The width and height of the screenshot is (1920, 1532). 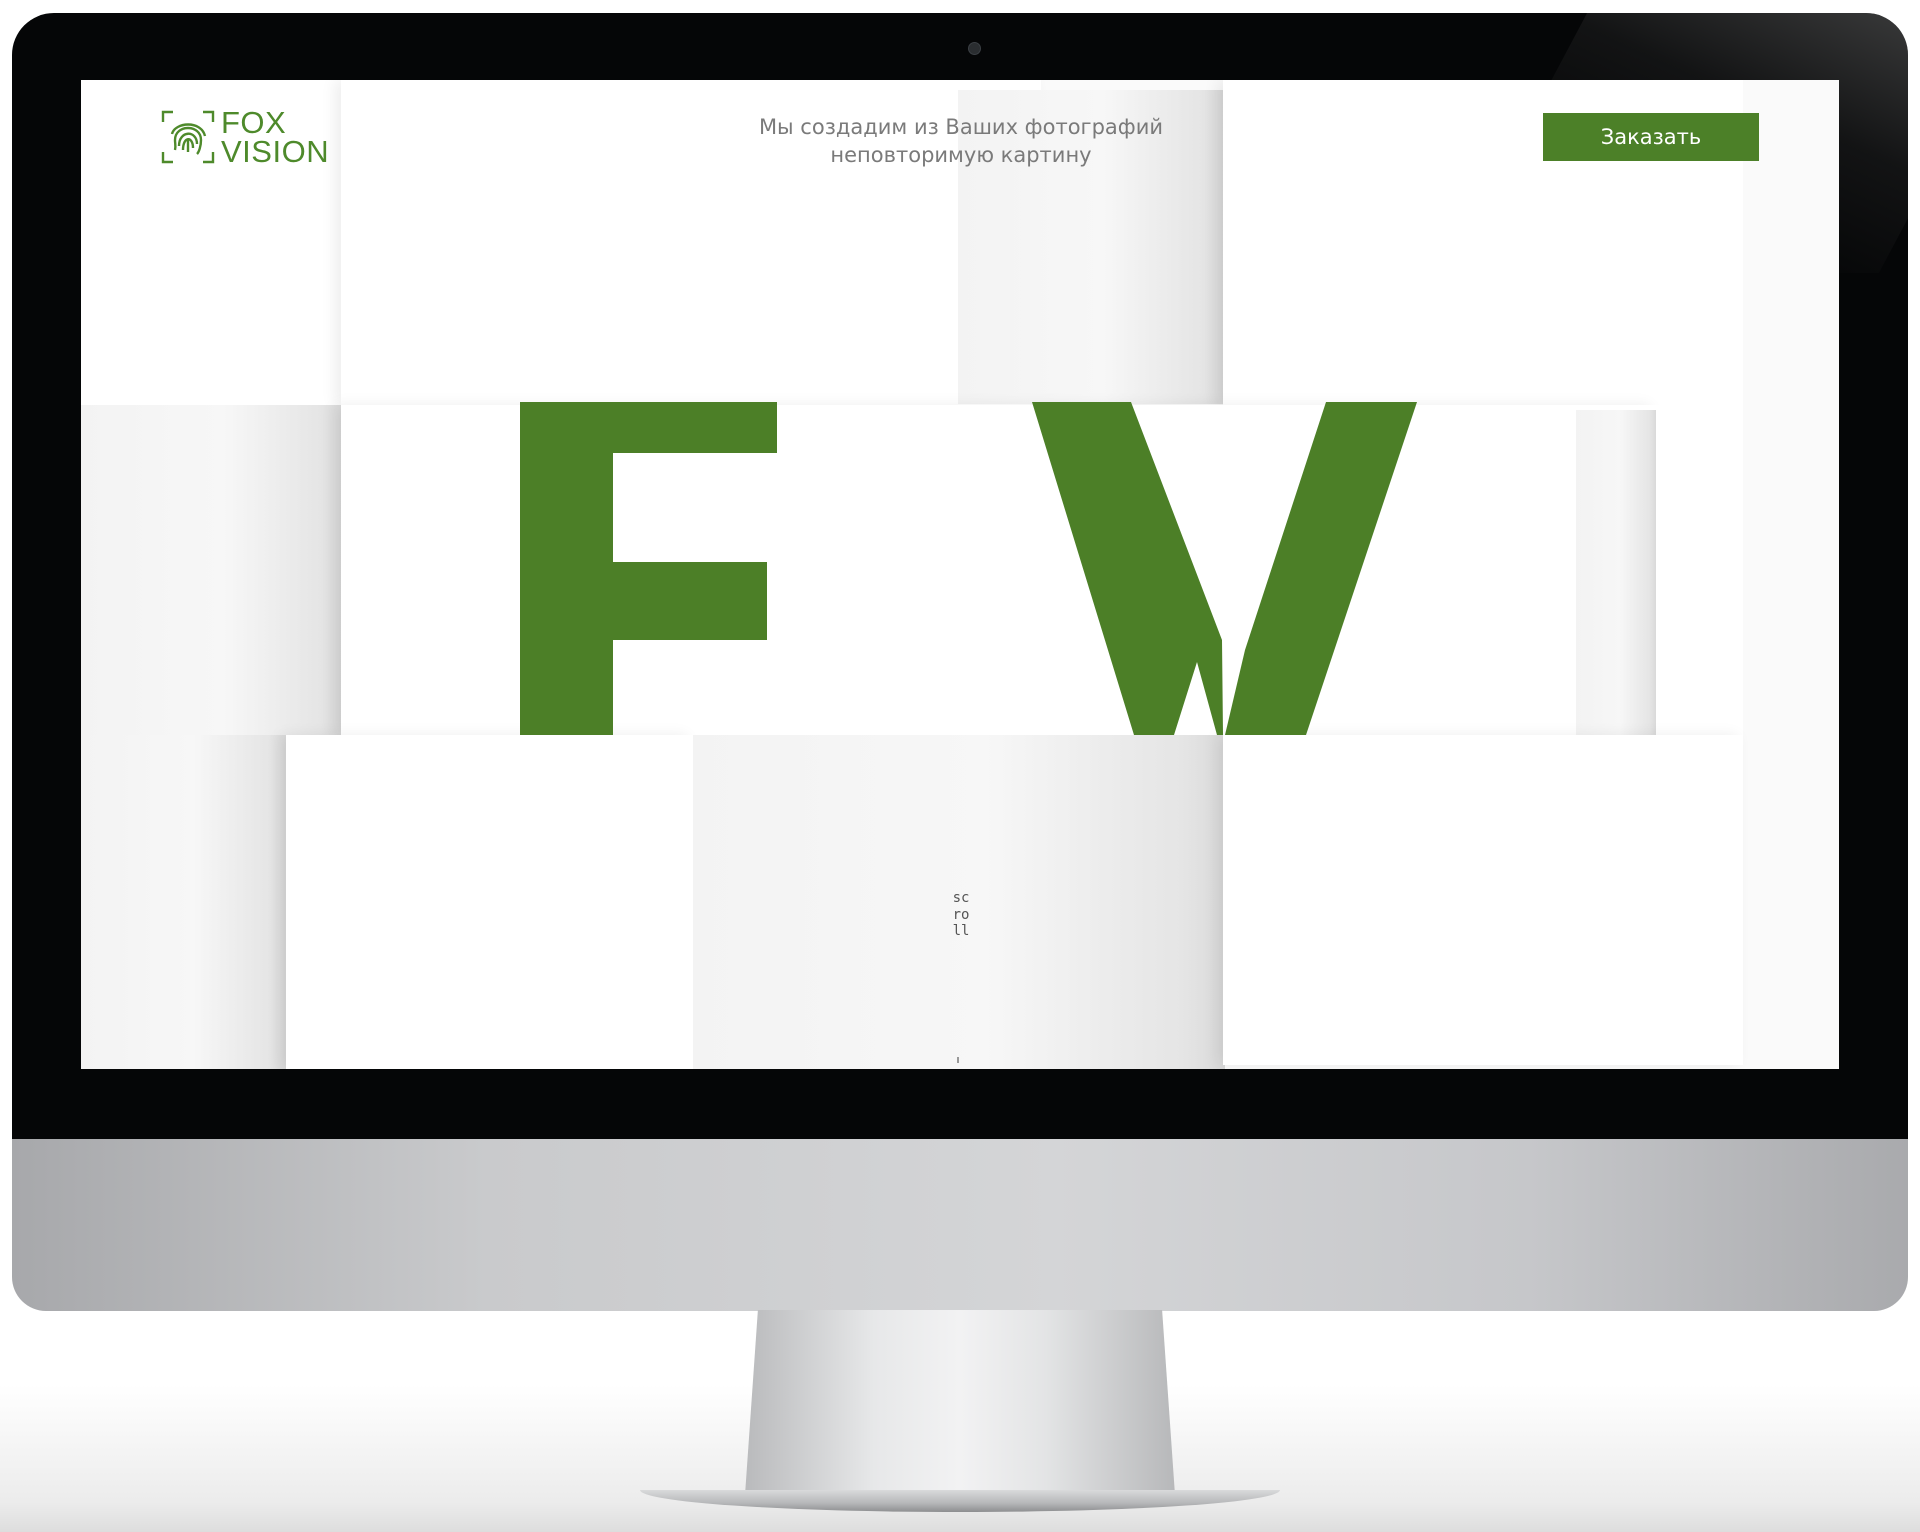 What do you see at coordinates (961, 915) in the screenshot?
I see `scroll-hint: scroll` at bounding box center [961, 915].